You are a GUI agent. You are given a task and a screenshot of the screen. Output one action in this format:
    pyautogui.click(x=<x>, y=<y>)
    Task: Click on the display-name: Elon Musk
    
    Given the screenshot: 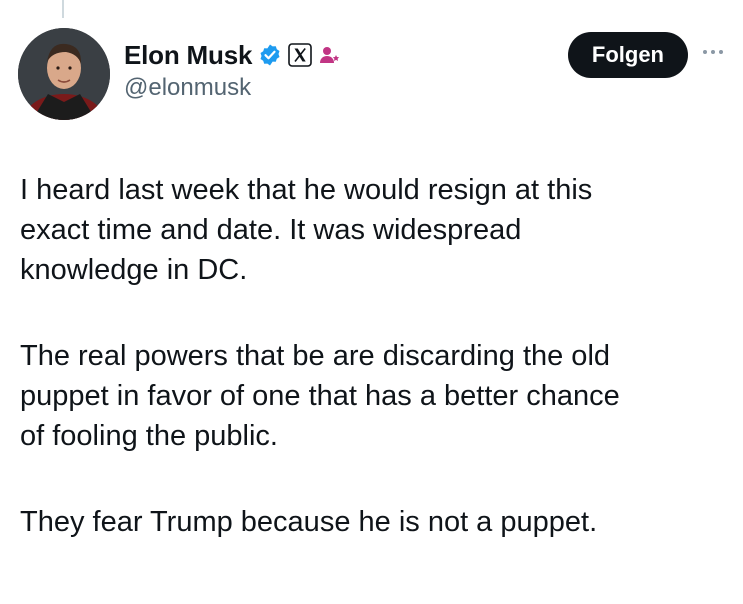 What is the action you would take?
    pyautogui.click(x=188, y=55)
    